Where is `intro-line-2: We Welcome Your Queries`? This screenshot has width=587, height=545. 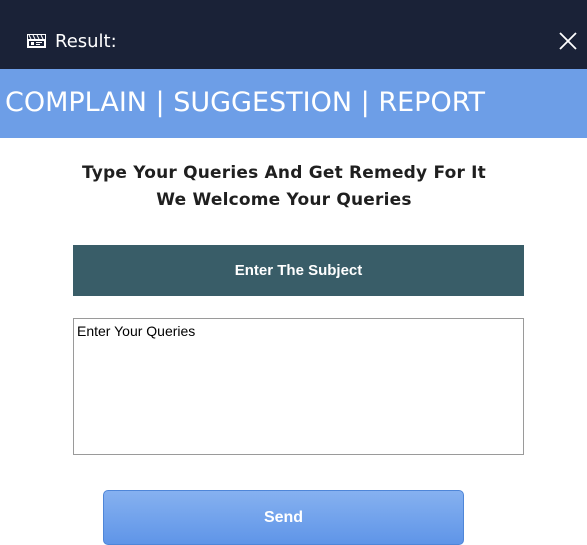
intro-line-2: We Welcome Your Queries is located at coordinates (284, 200).